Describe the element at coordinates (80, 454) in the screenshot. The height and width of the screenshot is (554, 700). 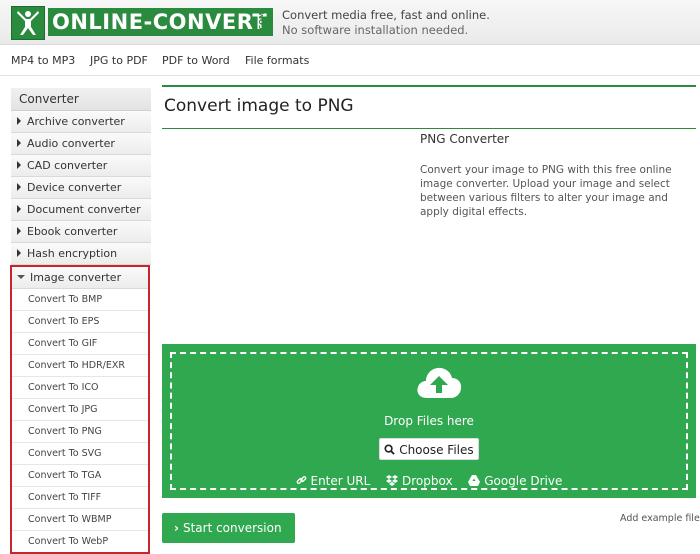
I see `sub-item-svg: Convert To SVG` at that location.